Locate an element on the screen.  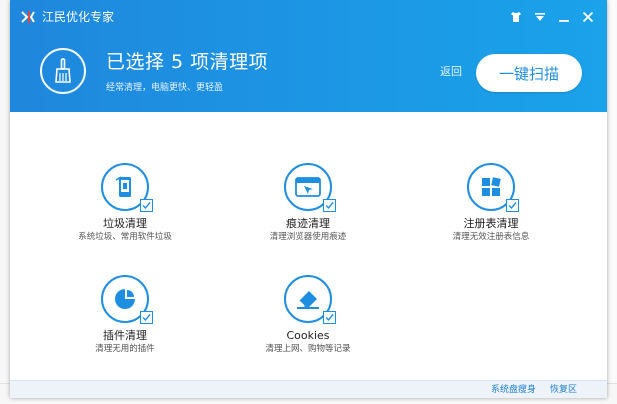
clean-item-cookies: Cookies 清理上网、购物等记录 is located at coordinates (308, 315).